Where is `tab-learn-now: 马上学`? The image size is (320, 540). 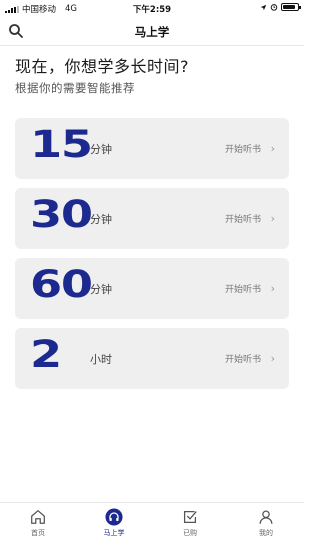
tab-learn-now: 马上学 is located at coordinates (114, 521).